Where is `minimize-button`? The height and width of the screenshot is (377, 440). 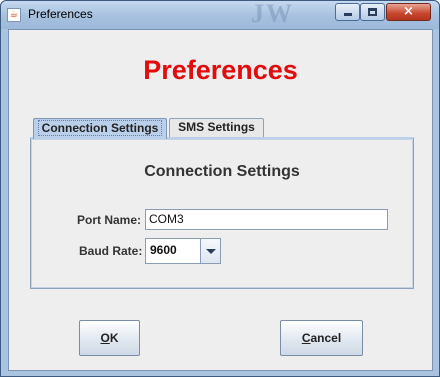 minimize-button is located at coordinates (347, 12).